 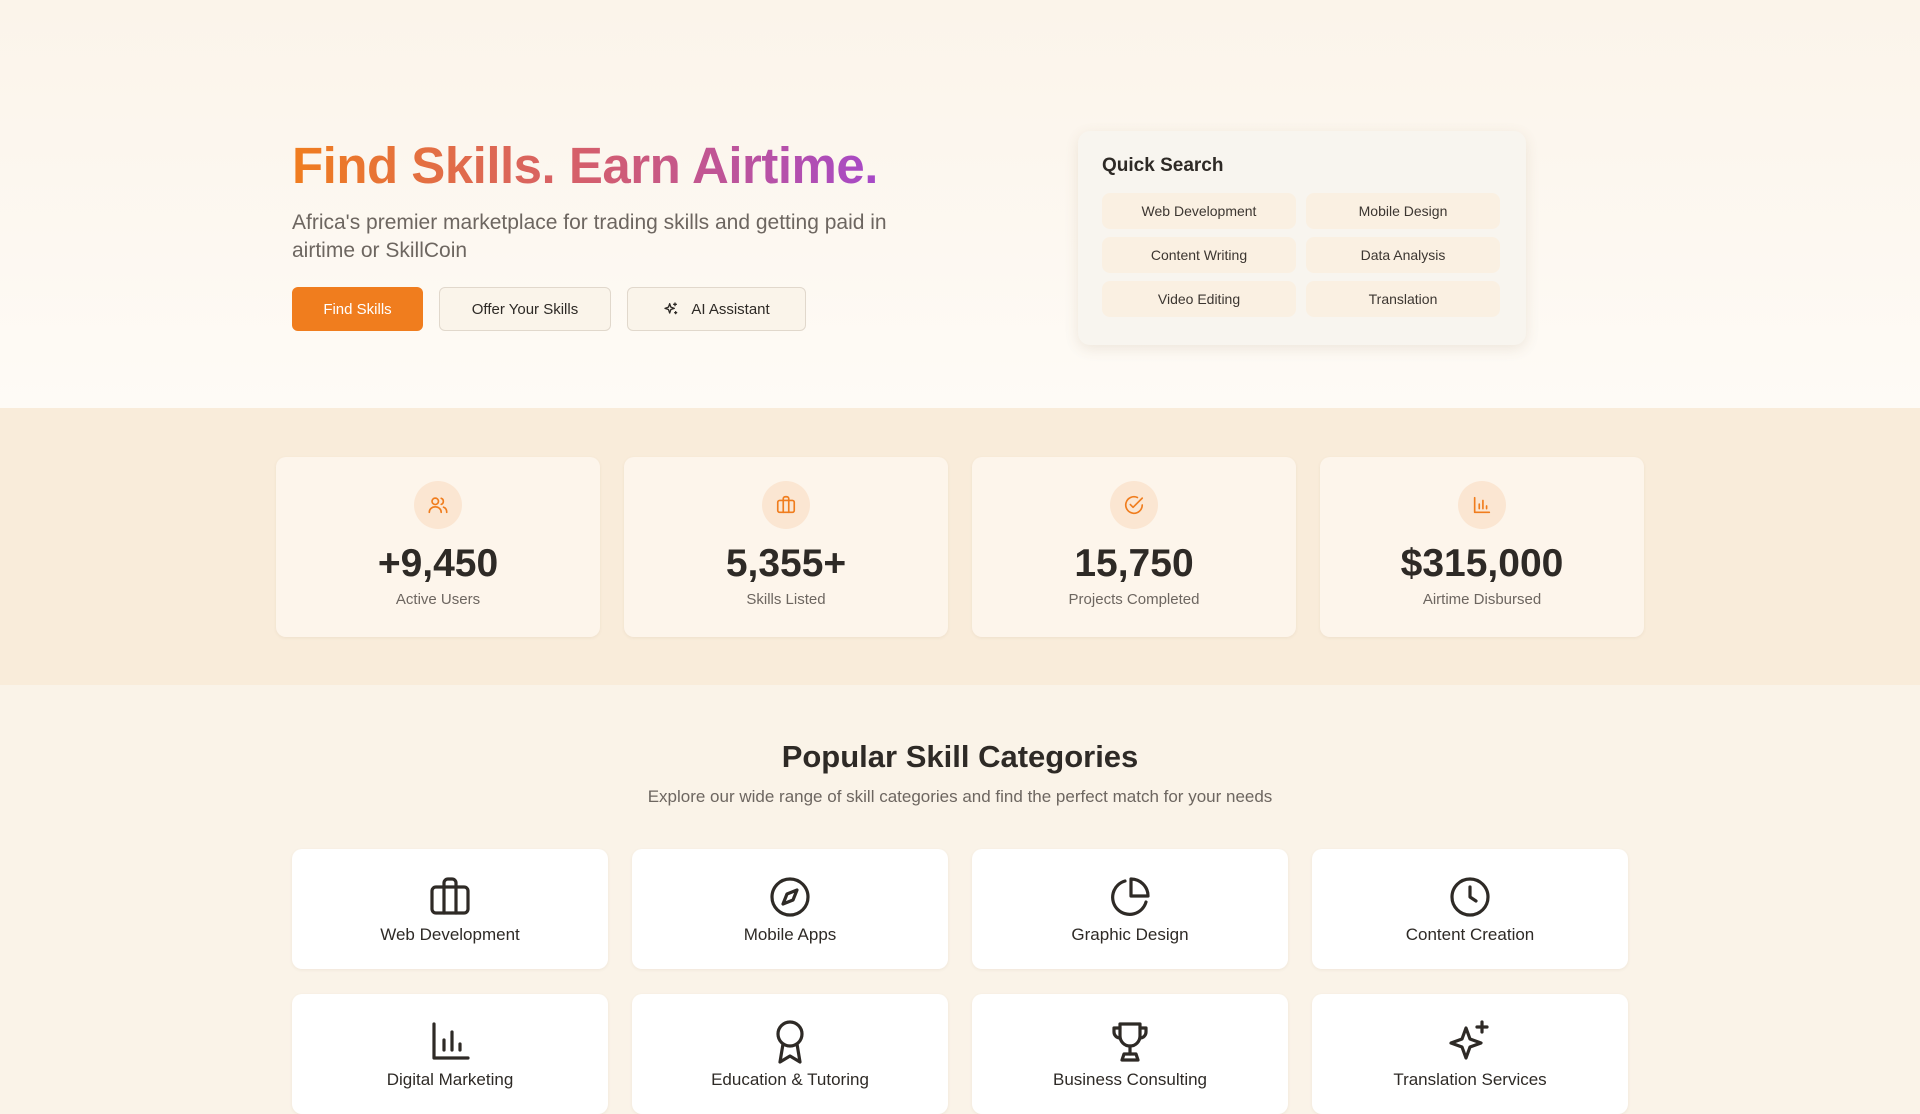 What do you see at coordinates (1403, 255) in the screenshot?
I see `quick-search-chip-data-analysis: Data Analysis` at bounding box center [1403, 255].